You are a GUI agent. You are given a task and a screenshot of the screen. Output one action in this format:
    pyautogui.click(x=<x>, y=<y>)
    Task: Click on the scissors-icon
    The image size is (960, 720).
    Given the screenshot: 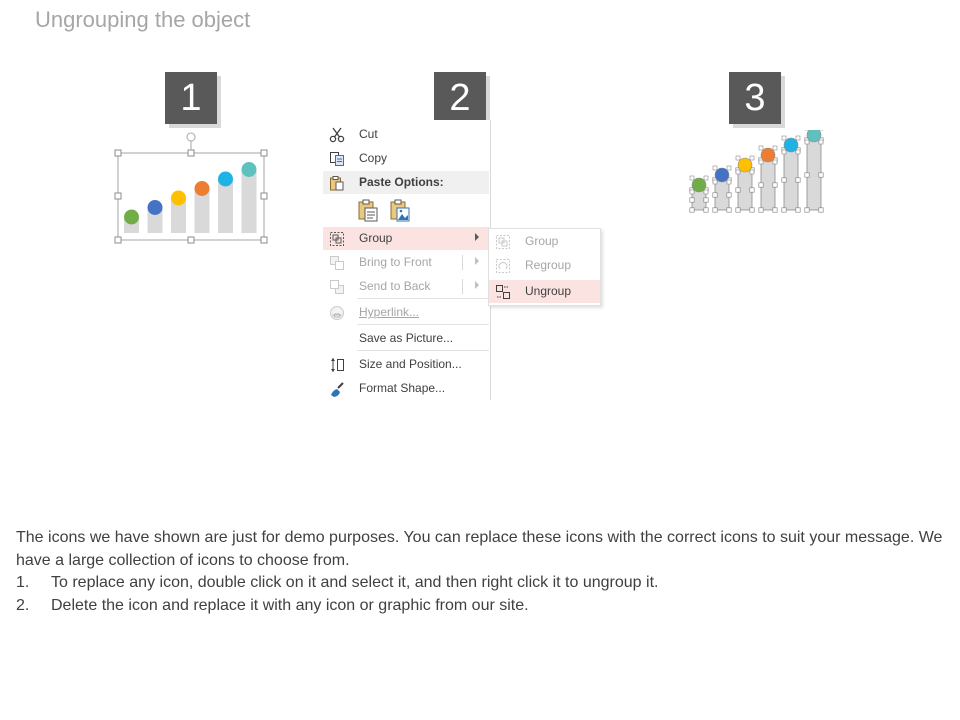 What is the action you would take?
    pyautogui.click(x=337, y=134)
    